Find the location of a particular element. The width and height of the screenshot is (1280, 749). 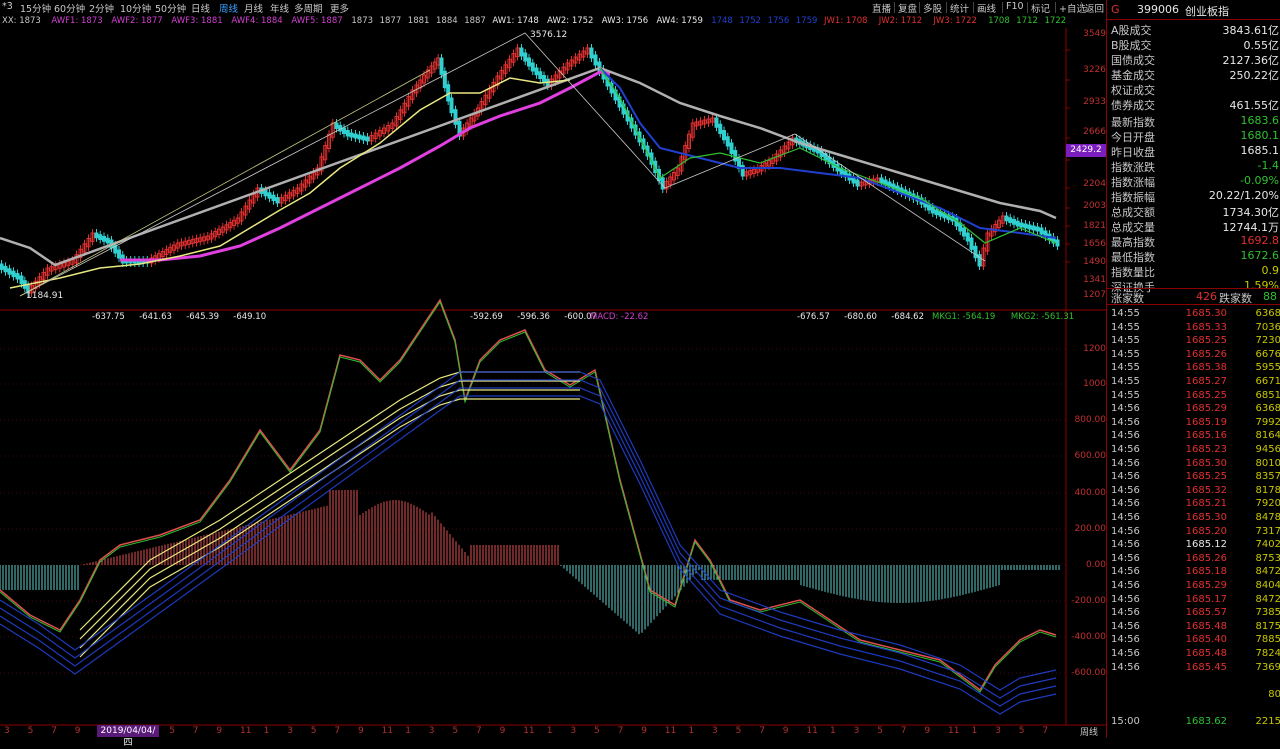

toolbar-button: 多股 is located at coordinates (932, 8).